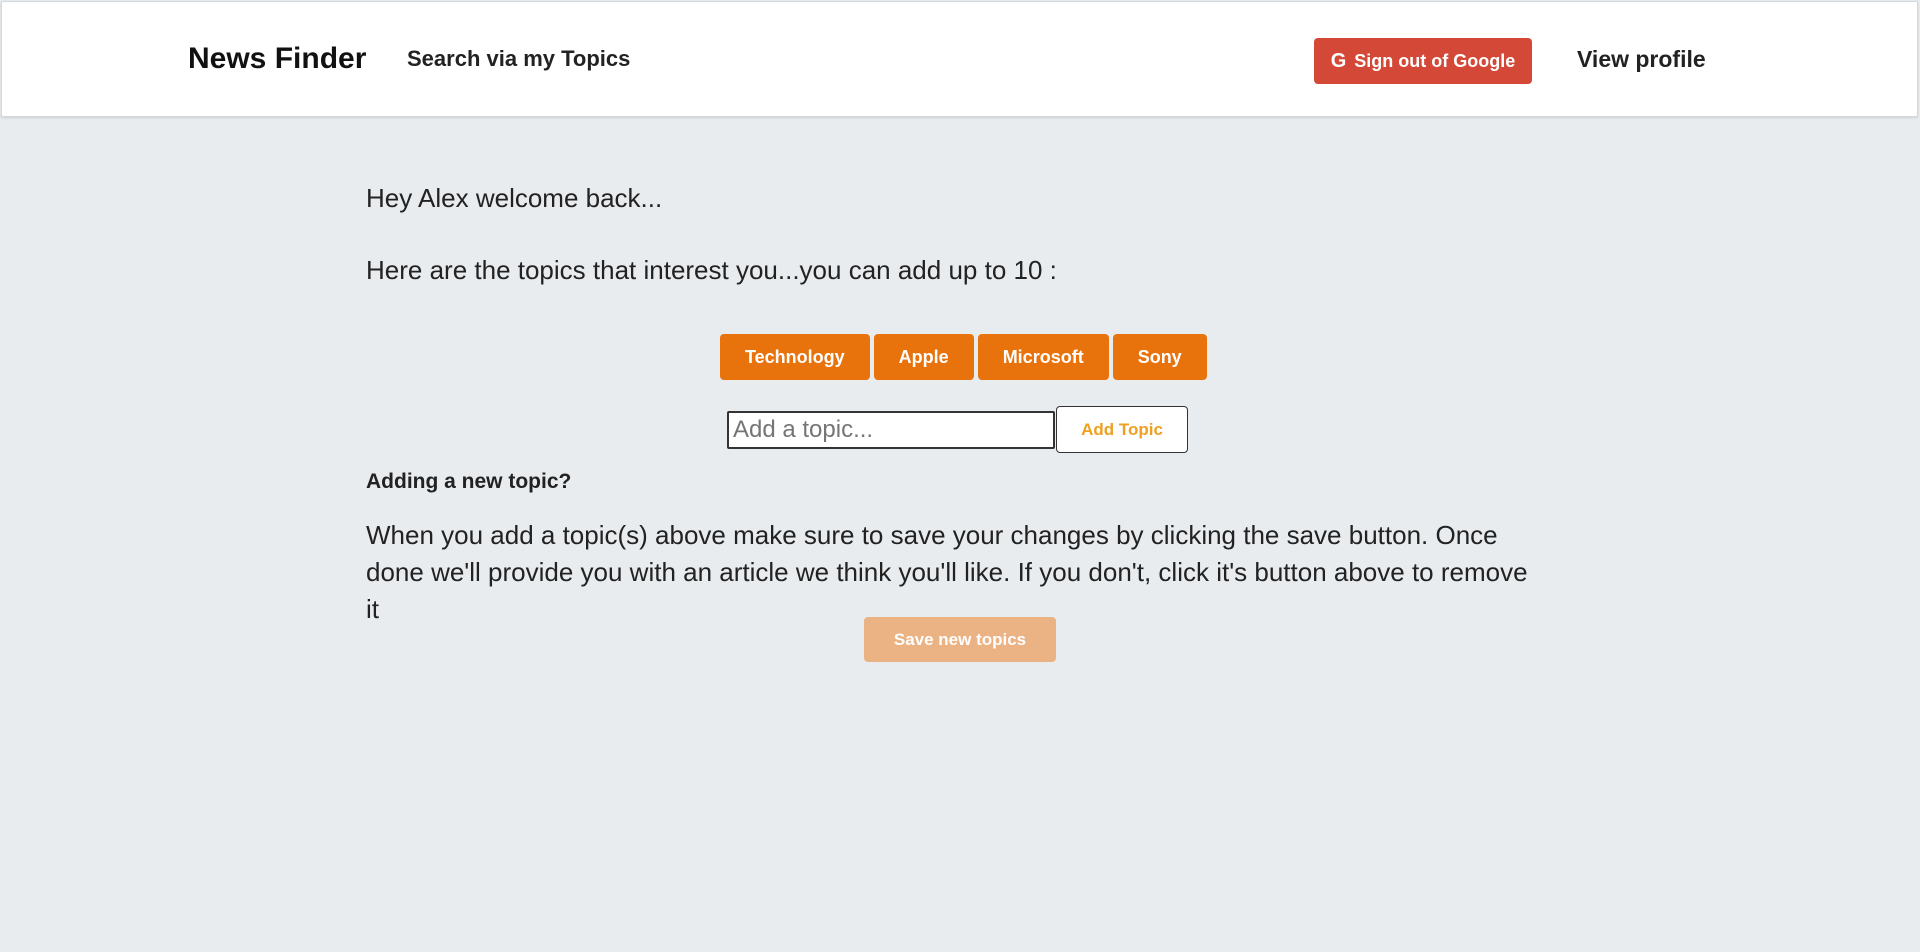 This screenshot has height=952, width=1920. I want to click on topic-chip-apple: Apple, so click(923, 357).